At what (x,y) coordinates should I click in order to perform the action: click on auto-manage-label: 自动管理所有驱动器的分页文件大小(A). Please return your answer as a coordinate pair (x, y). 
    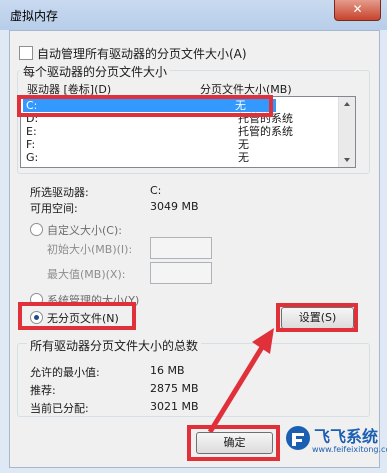
    Looking at the image, I should click on (142, 54).